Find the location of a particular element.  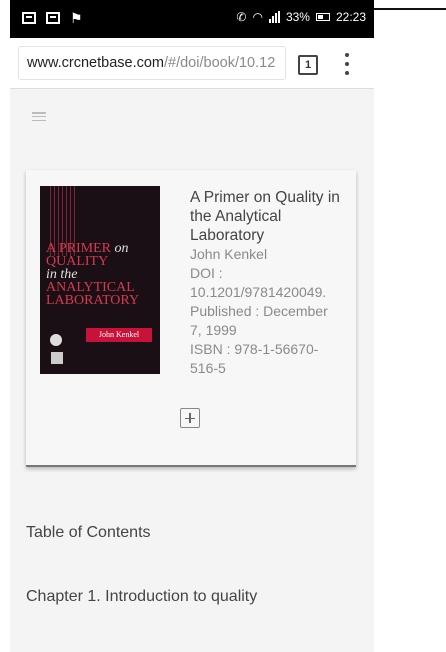

table-of-contents-heading: Table of Contents is located at coordinates (88, 532).